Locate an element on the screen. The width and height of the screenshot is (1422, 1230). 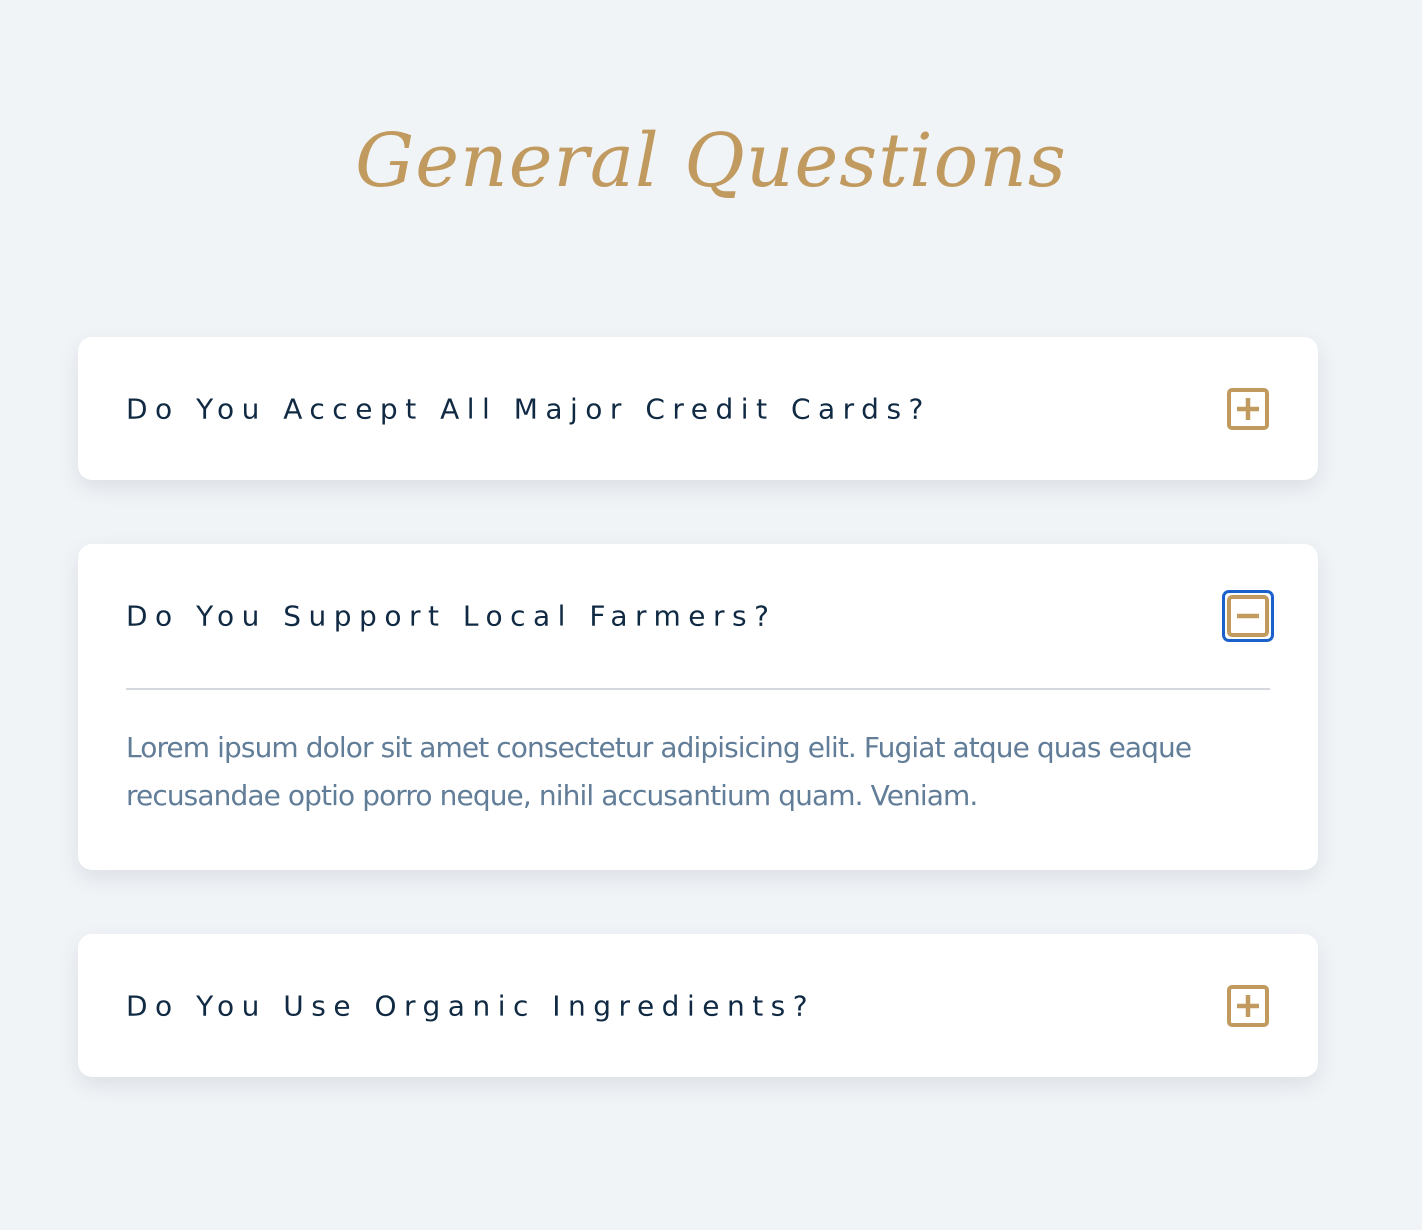
faq-question: Do You Use Organic Ingredients? is located at coordinates (471, 1005).